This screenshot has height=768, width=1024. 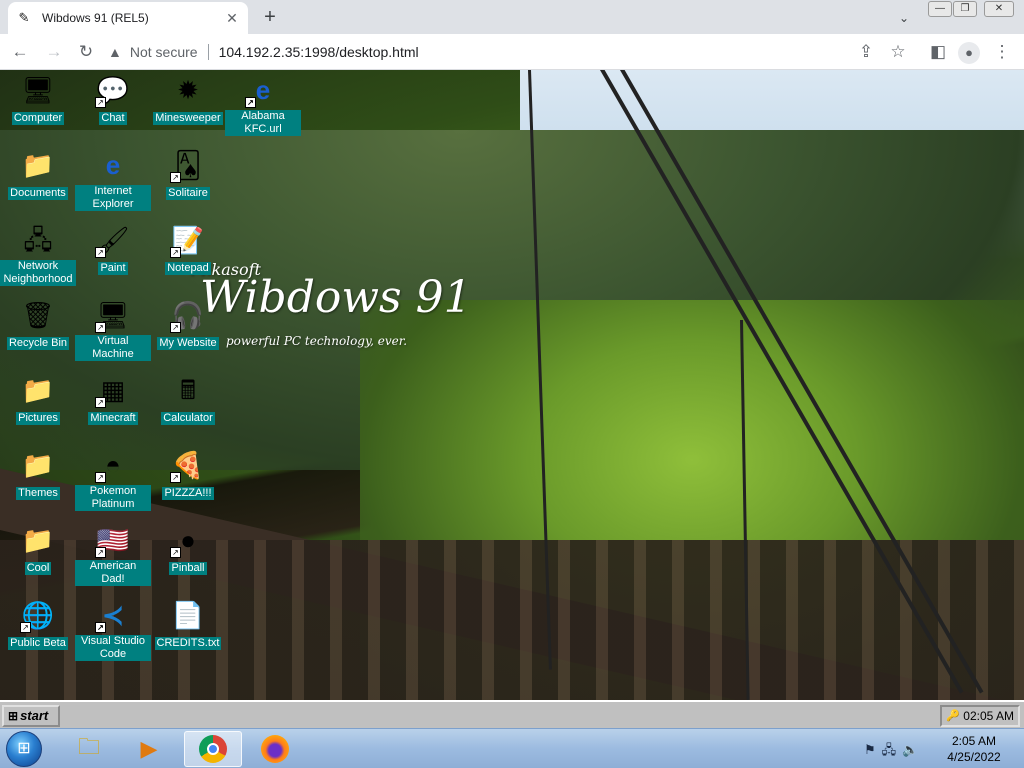 I want to click on start-button: ⊞ start, so click(x=31, y=716).